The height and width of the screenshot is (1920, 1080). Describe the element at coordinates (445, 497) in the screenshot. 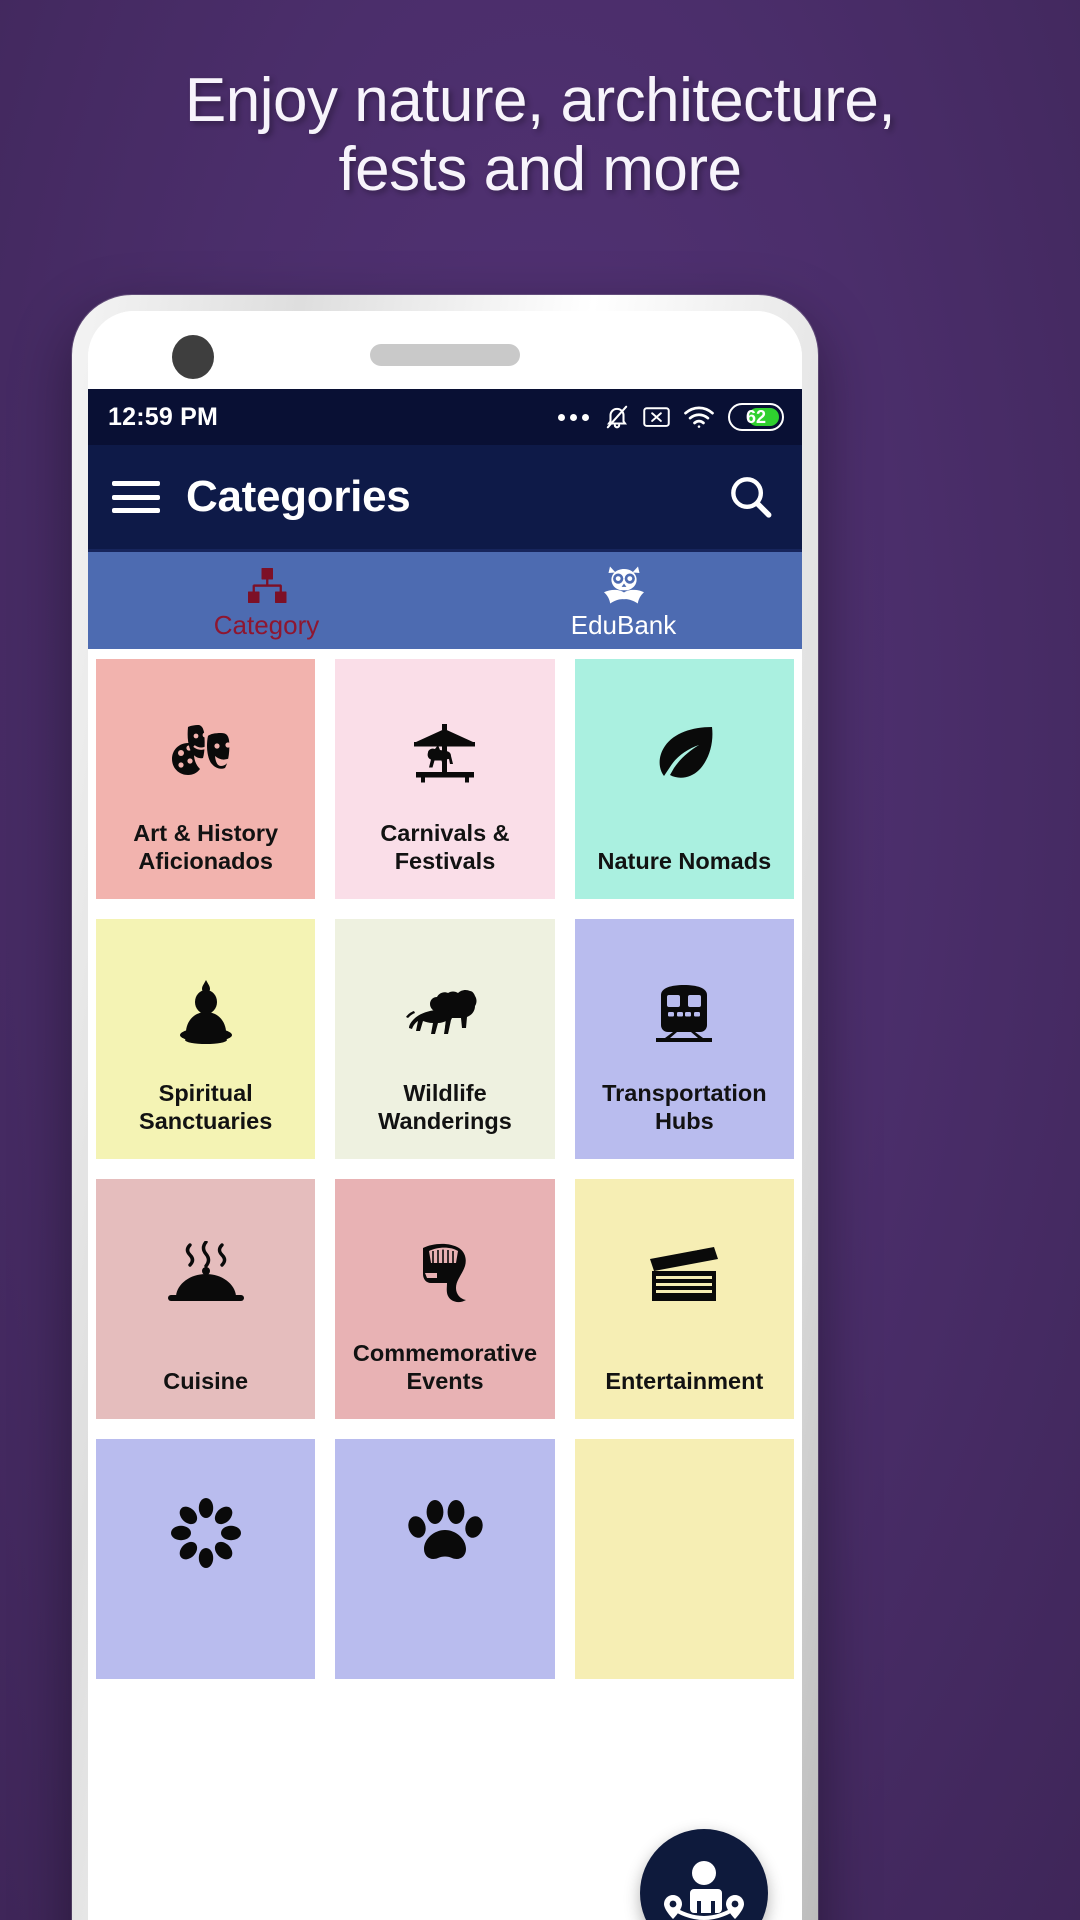

I see `app-bar: Categories` at that location.